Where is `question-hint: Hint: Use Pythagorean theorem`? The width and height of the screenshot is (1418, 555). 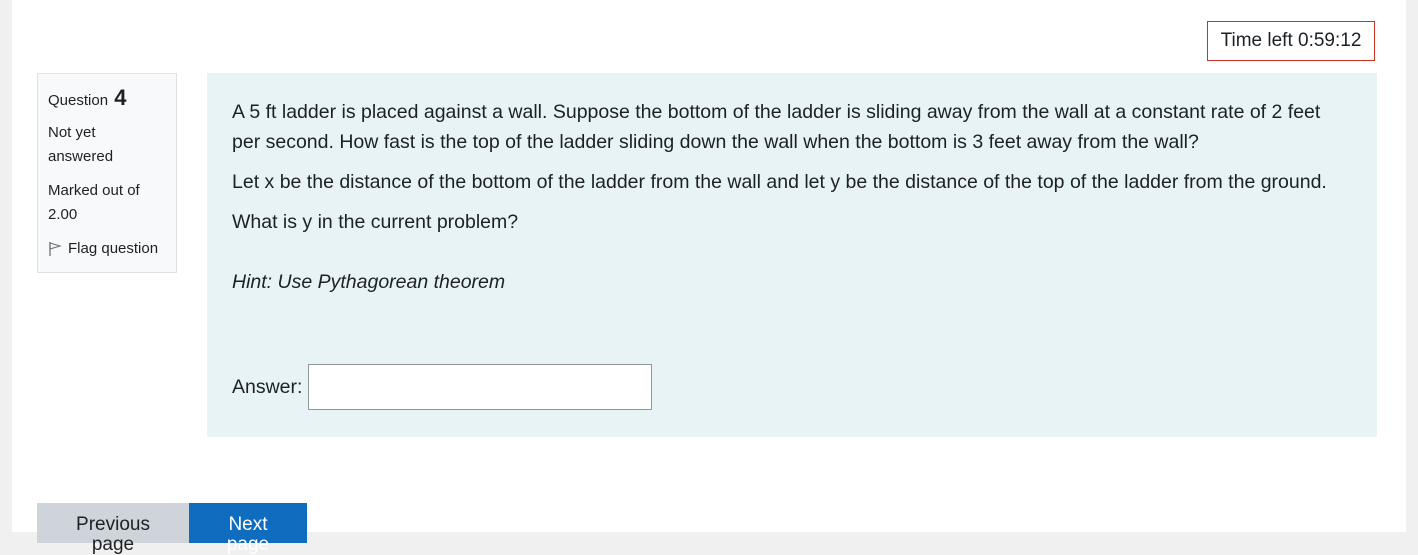
question-hint: Hint: Use Pythagorean theorem is located at coordinates (369, 282).